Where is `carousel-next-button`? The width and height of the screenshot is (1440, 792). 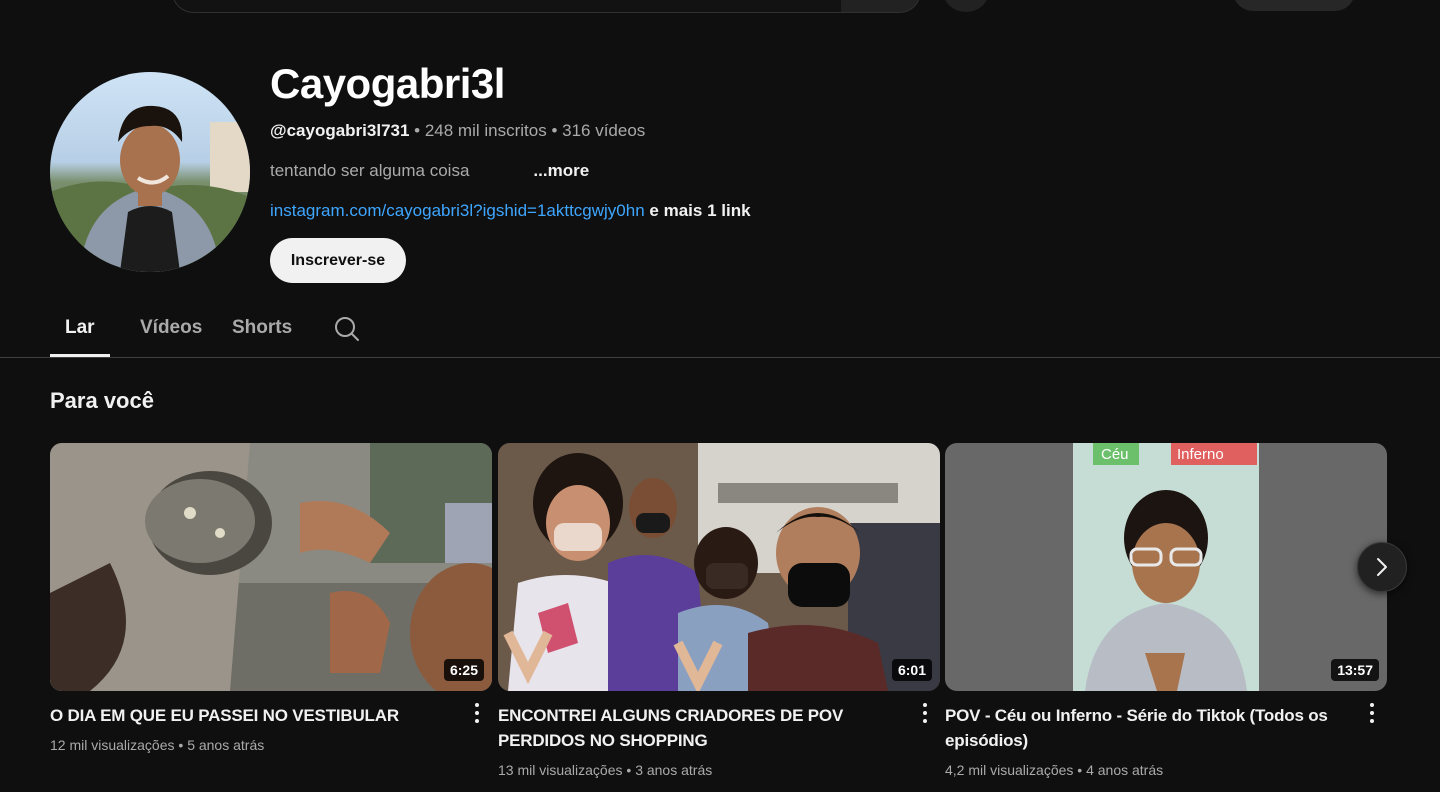
carousel-next-button is located at coordinates (1382, 567).